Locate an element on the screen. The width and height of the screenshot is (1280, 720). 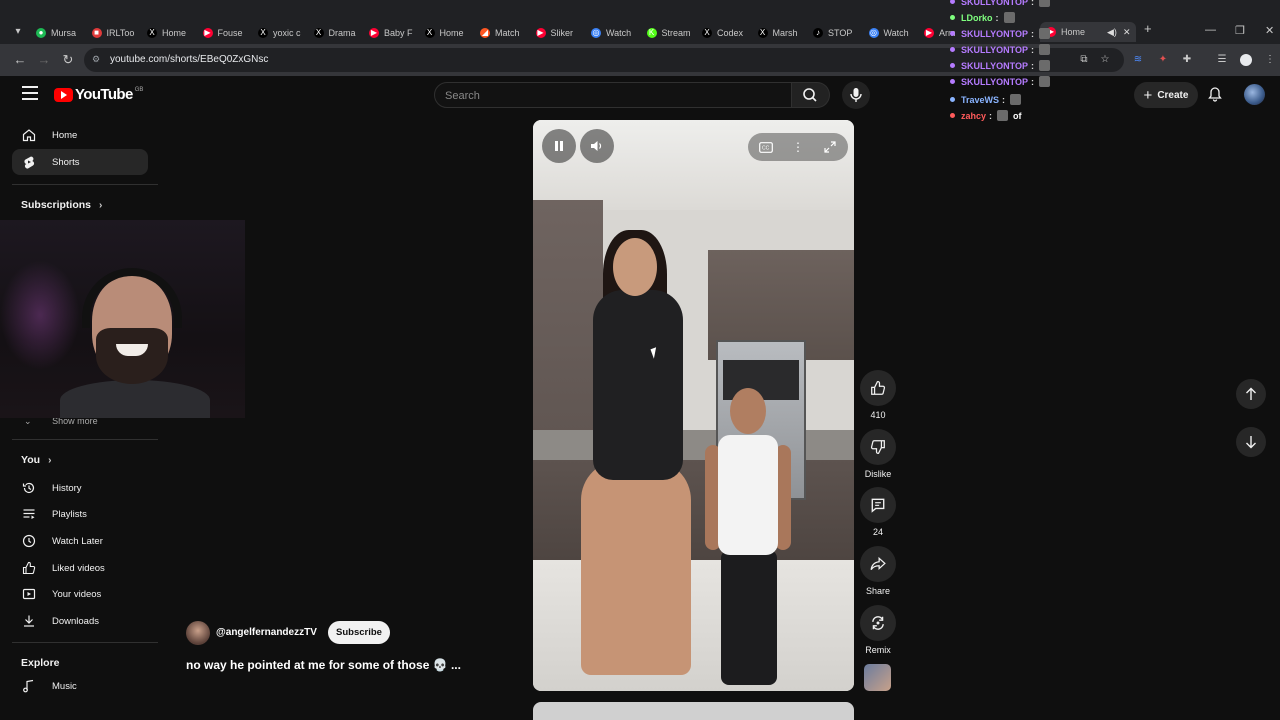
tab-favicon-icon: ▶ is located at coordinates (207, 33).